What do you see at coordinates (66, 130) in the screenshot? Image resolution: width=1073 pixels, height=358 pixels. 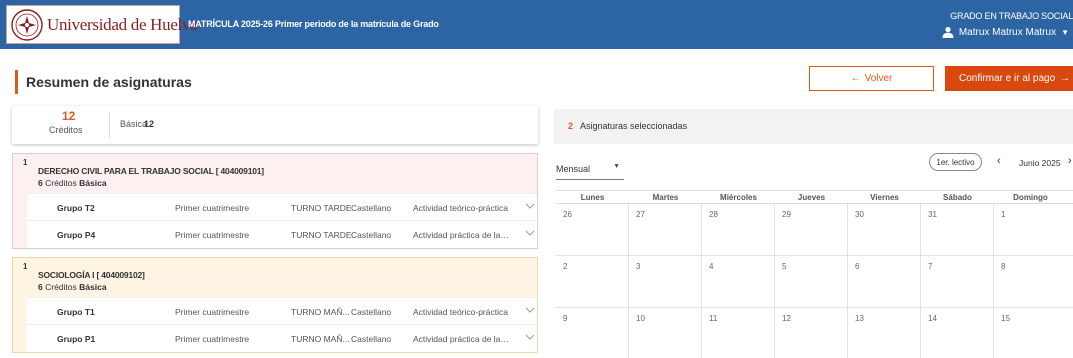 I see `credits-label: Créditos` at bounding box center [66, 130].